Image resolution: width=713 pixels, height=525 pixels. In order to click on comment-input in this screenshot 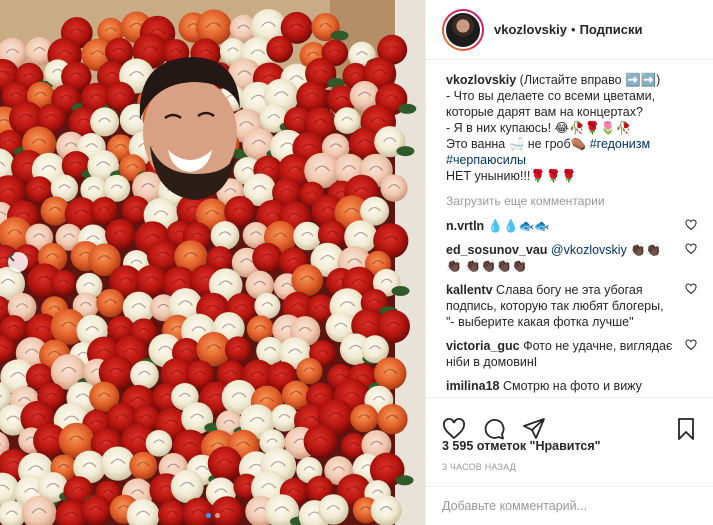, I will do `click(570, 506)`.